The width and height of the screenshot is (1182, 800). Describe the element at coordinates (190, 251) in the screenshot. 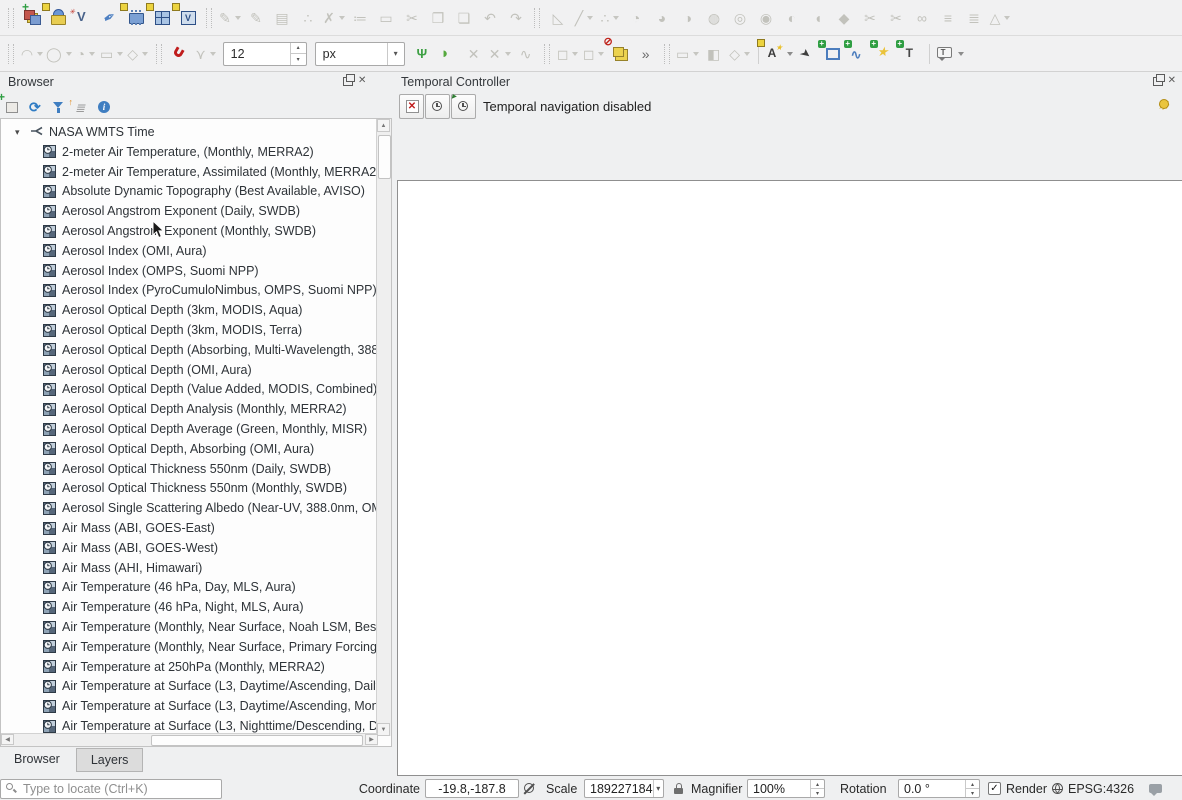

I see `tree-item-layer: Aerosol Index (OMI, Aura)` at that location.